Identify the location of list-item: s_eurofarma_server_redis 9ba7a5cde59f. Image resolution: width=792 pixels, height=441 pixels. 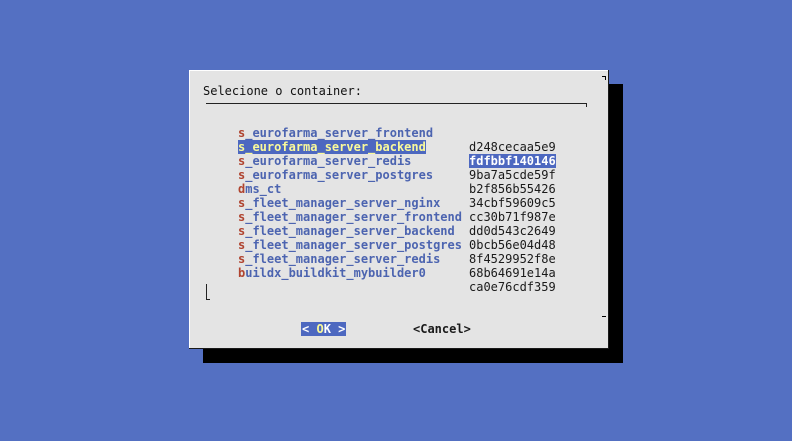
(398, 161).